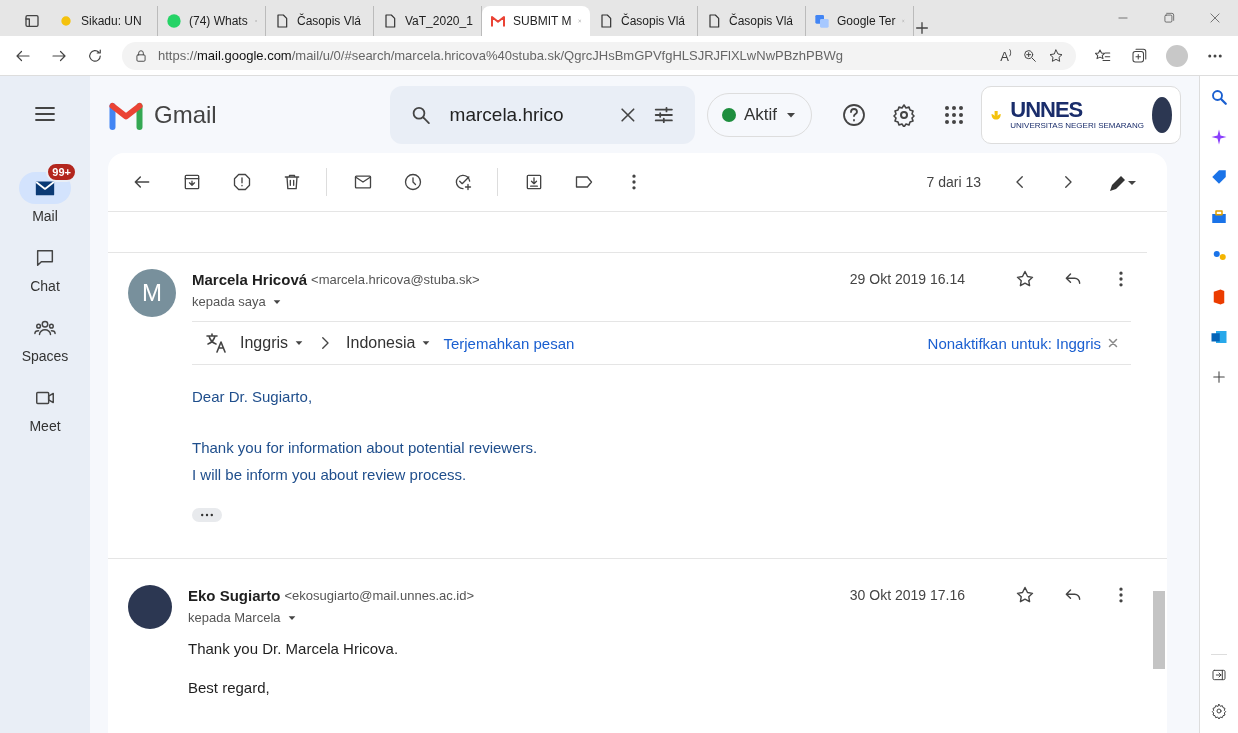 The width and height of the screenshot is (1238, 733). I want to click on chat-bubble-icon, so click(174, 21).